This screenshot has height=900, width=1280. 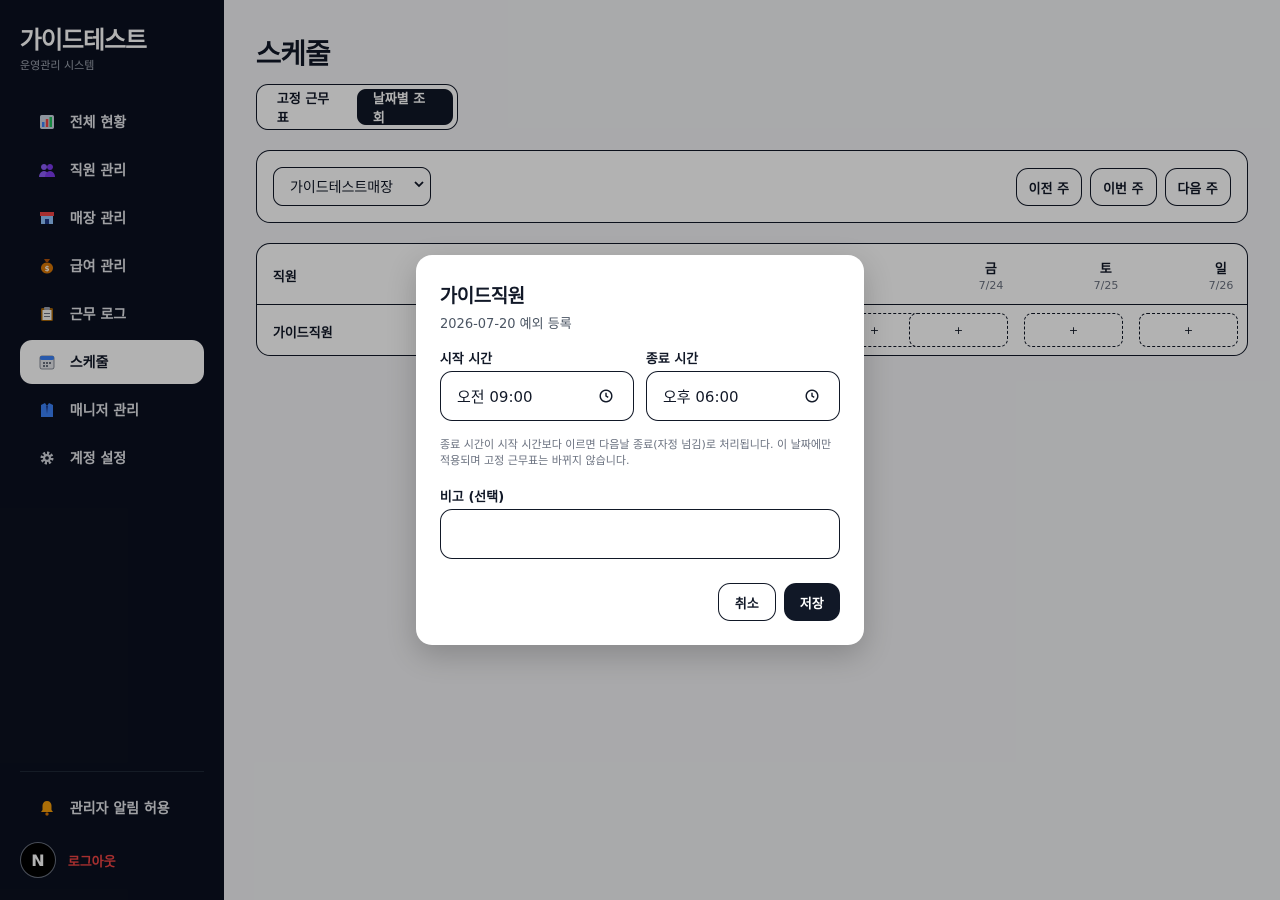 What do you see at coordinates (747, 602) in the screenshot?
I see `cancel-button: 취소` at bounding box center [747, 602].